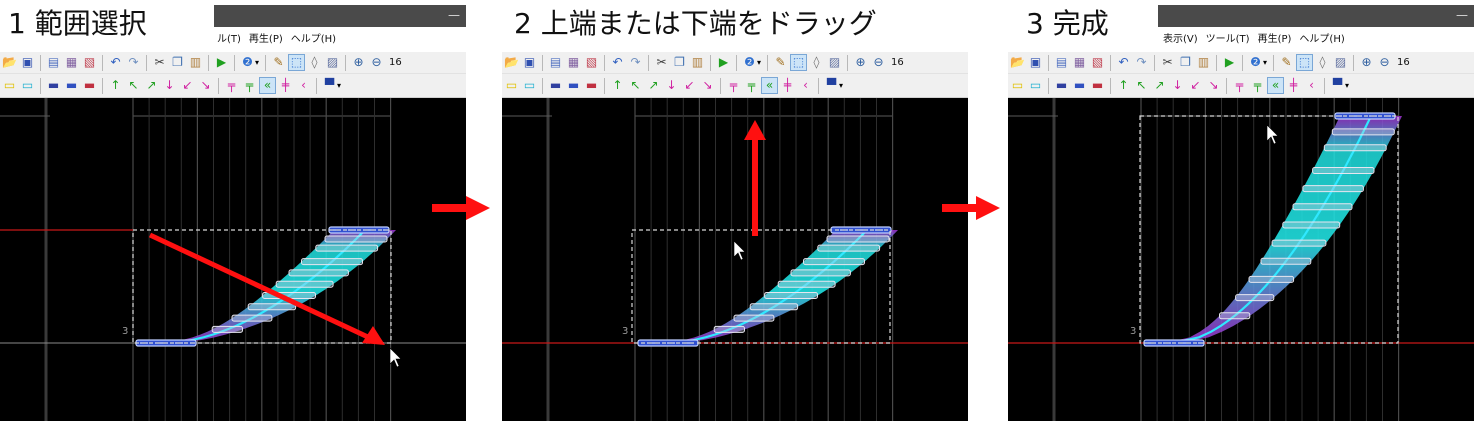 The width and height of the screenshot is (1474, 421). Describe the element at coordinates (329, 85) in the screenshot. I see `event-icon: ▀` at that location.